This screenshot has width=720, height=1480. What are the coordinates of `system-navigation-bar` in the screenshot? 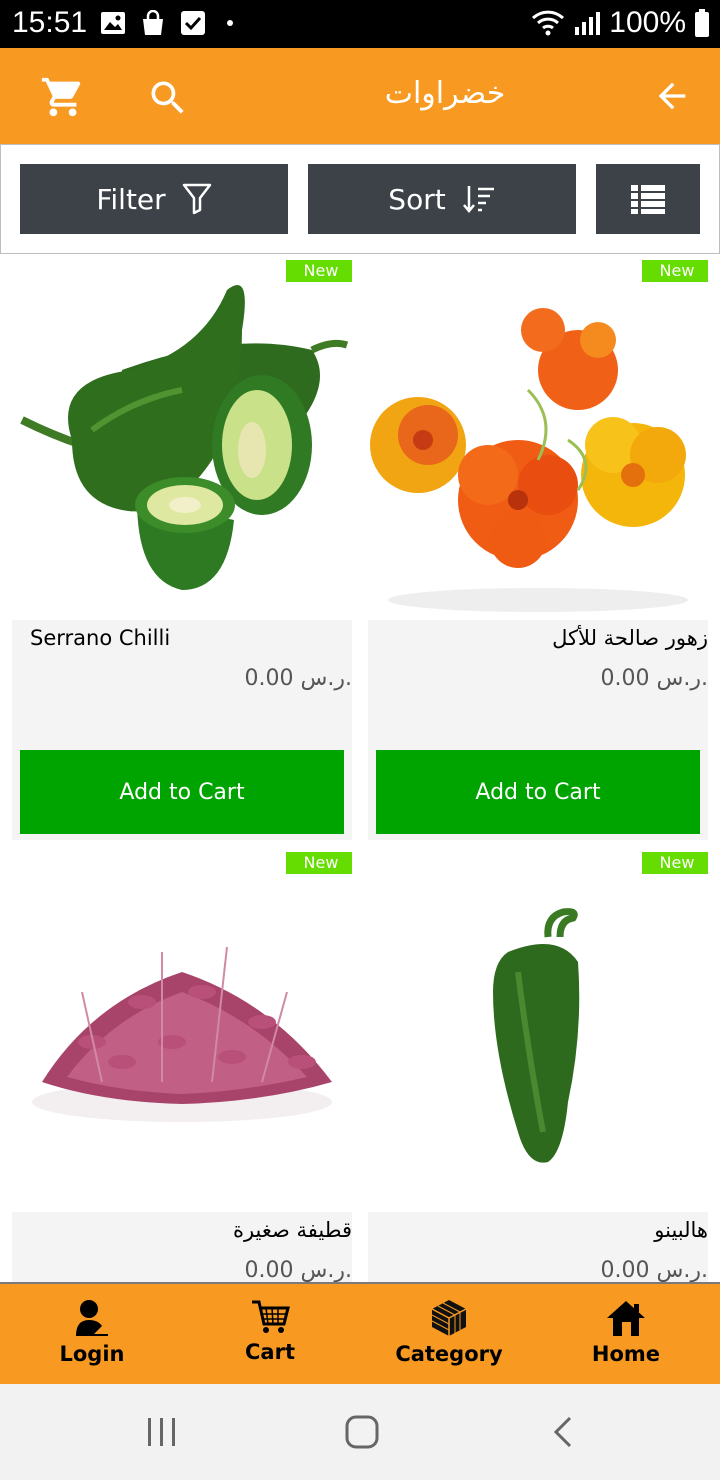 It's located at (360, 1432).